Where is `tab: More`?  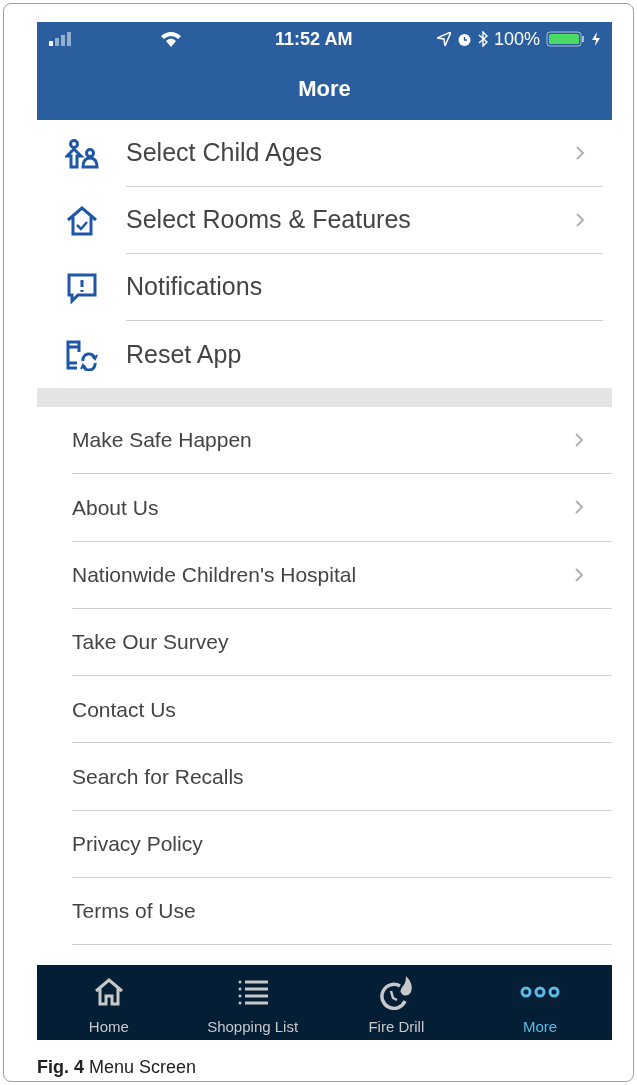
tab: More is located at coordinates (540, 1002).